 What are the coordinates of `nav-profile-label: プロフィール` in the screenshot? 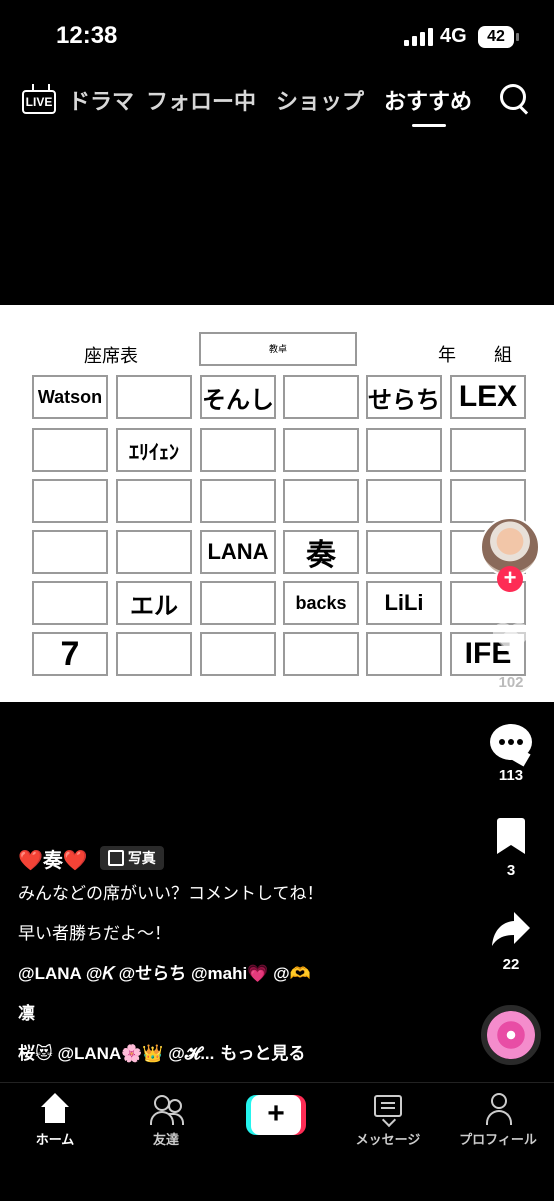 It's located at (498, 1139).